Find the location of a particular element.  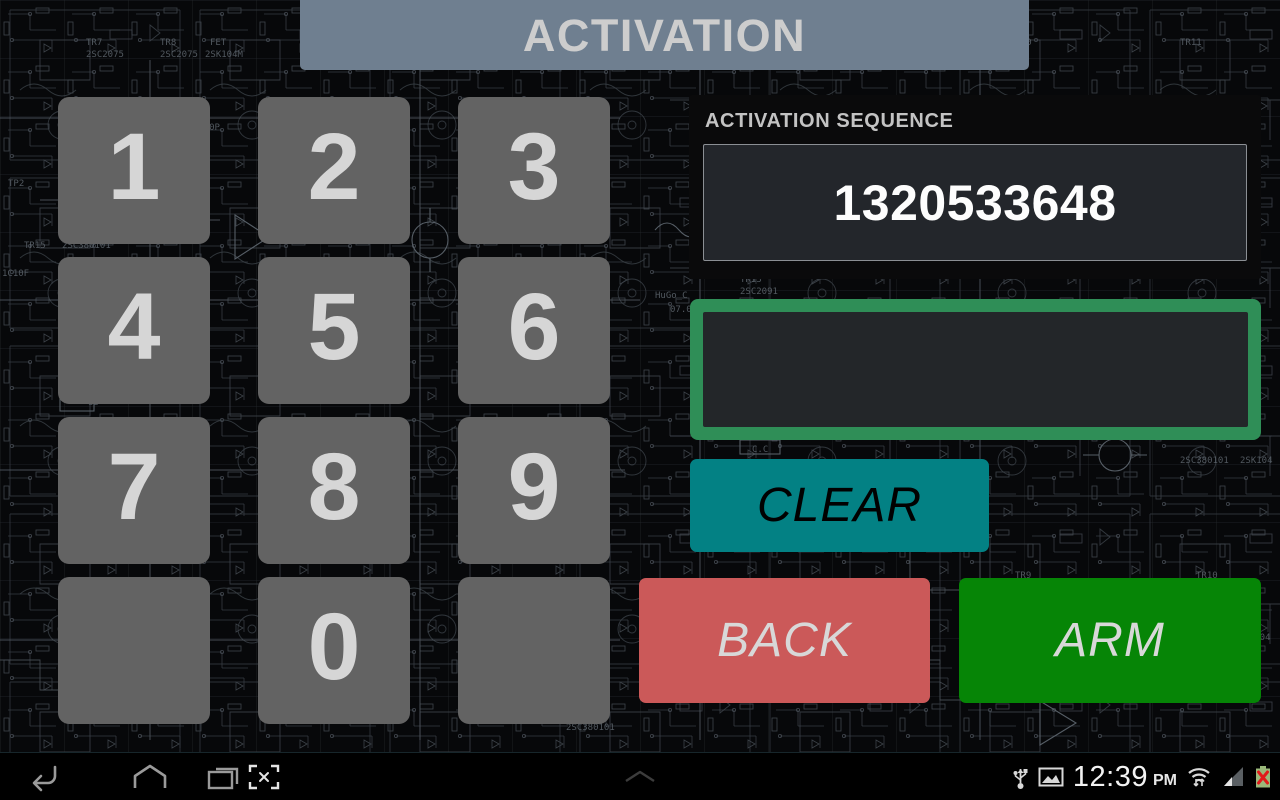

key-3: 3 is located at coordinates (534, 170).